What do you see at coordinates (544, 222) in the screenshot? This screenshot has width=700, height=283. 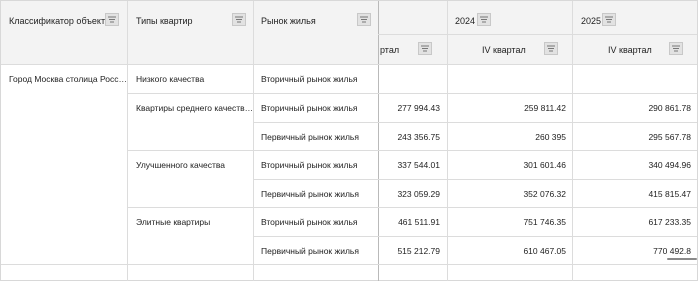 I see `value-cell: 751 746.35` at bounding box center [544, 222].